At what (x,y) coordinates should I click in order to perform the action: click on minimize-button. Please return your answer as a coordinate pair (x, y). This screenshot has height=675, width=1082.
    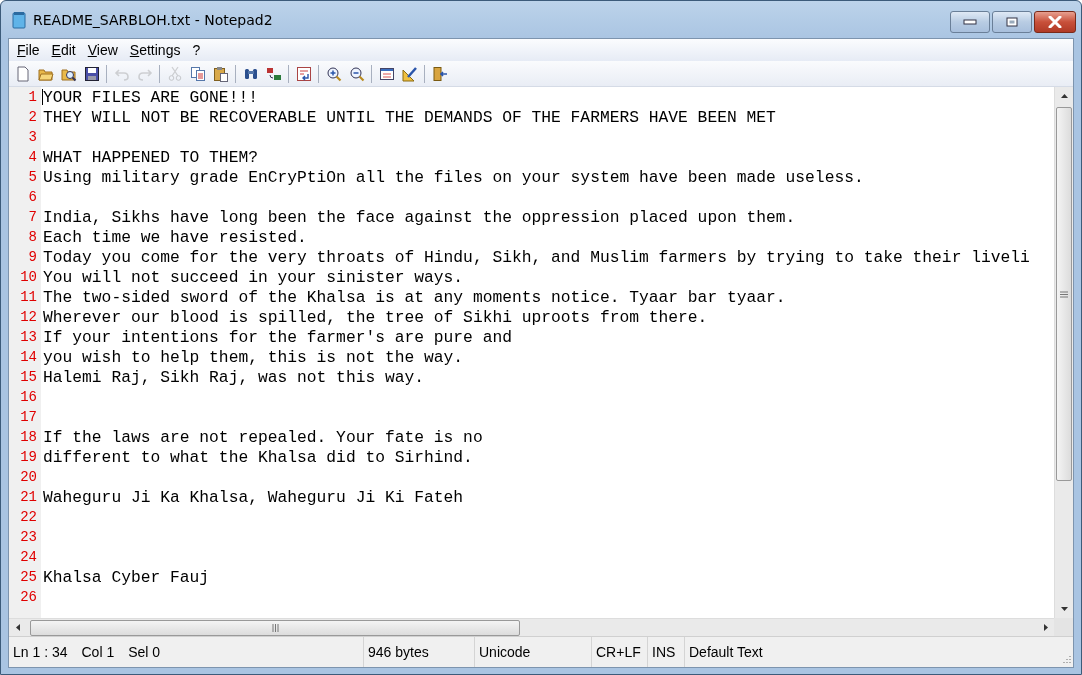
    Looking at the image, I should click on (970, 22).